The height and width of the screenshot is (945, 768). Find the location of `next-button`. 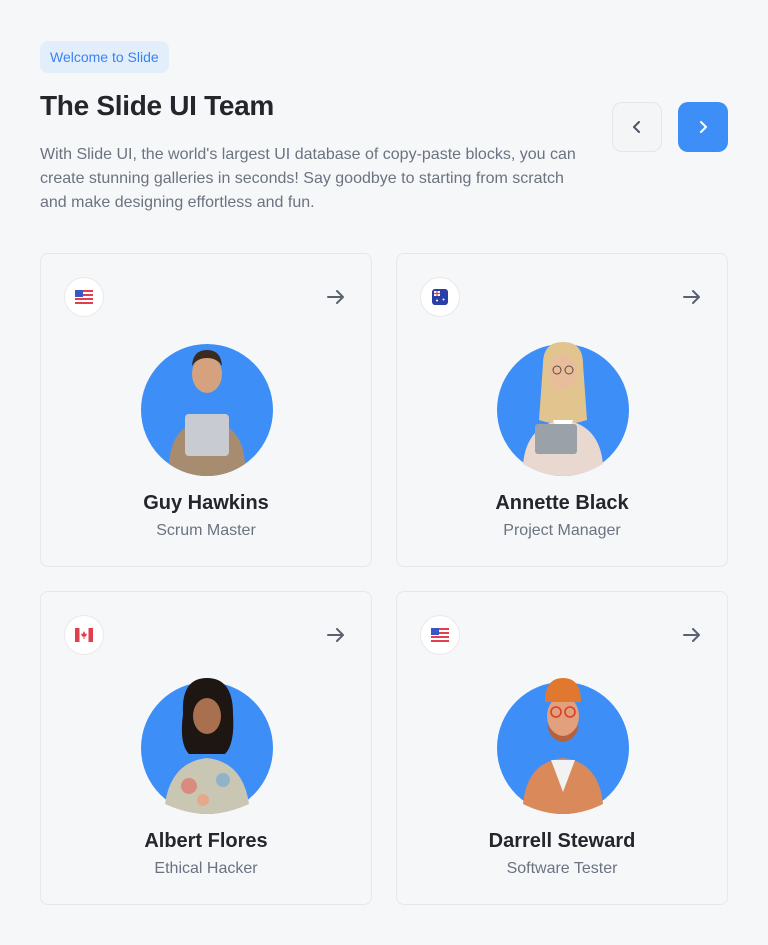

next-button is located at coordinates (703, 127).